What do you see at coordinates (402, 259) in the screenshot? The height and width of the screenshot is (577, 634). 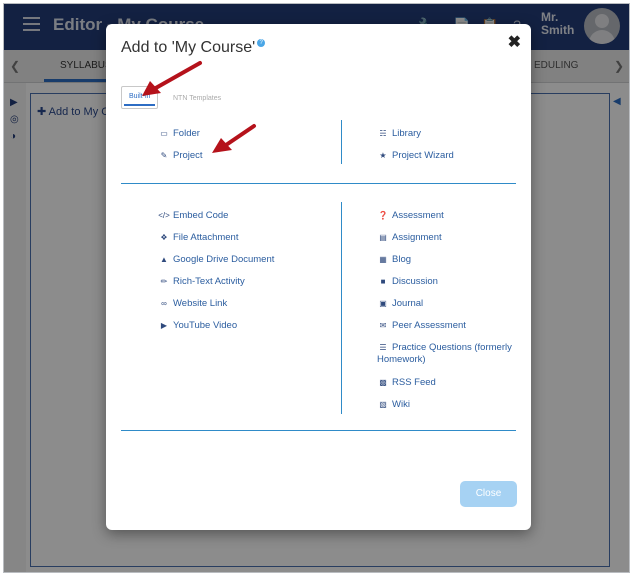 I see `blog-label: Blog` at bounding box center [402, 259].